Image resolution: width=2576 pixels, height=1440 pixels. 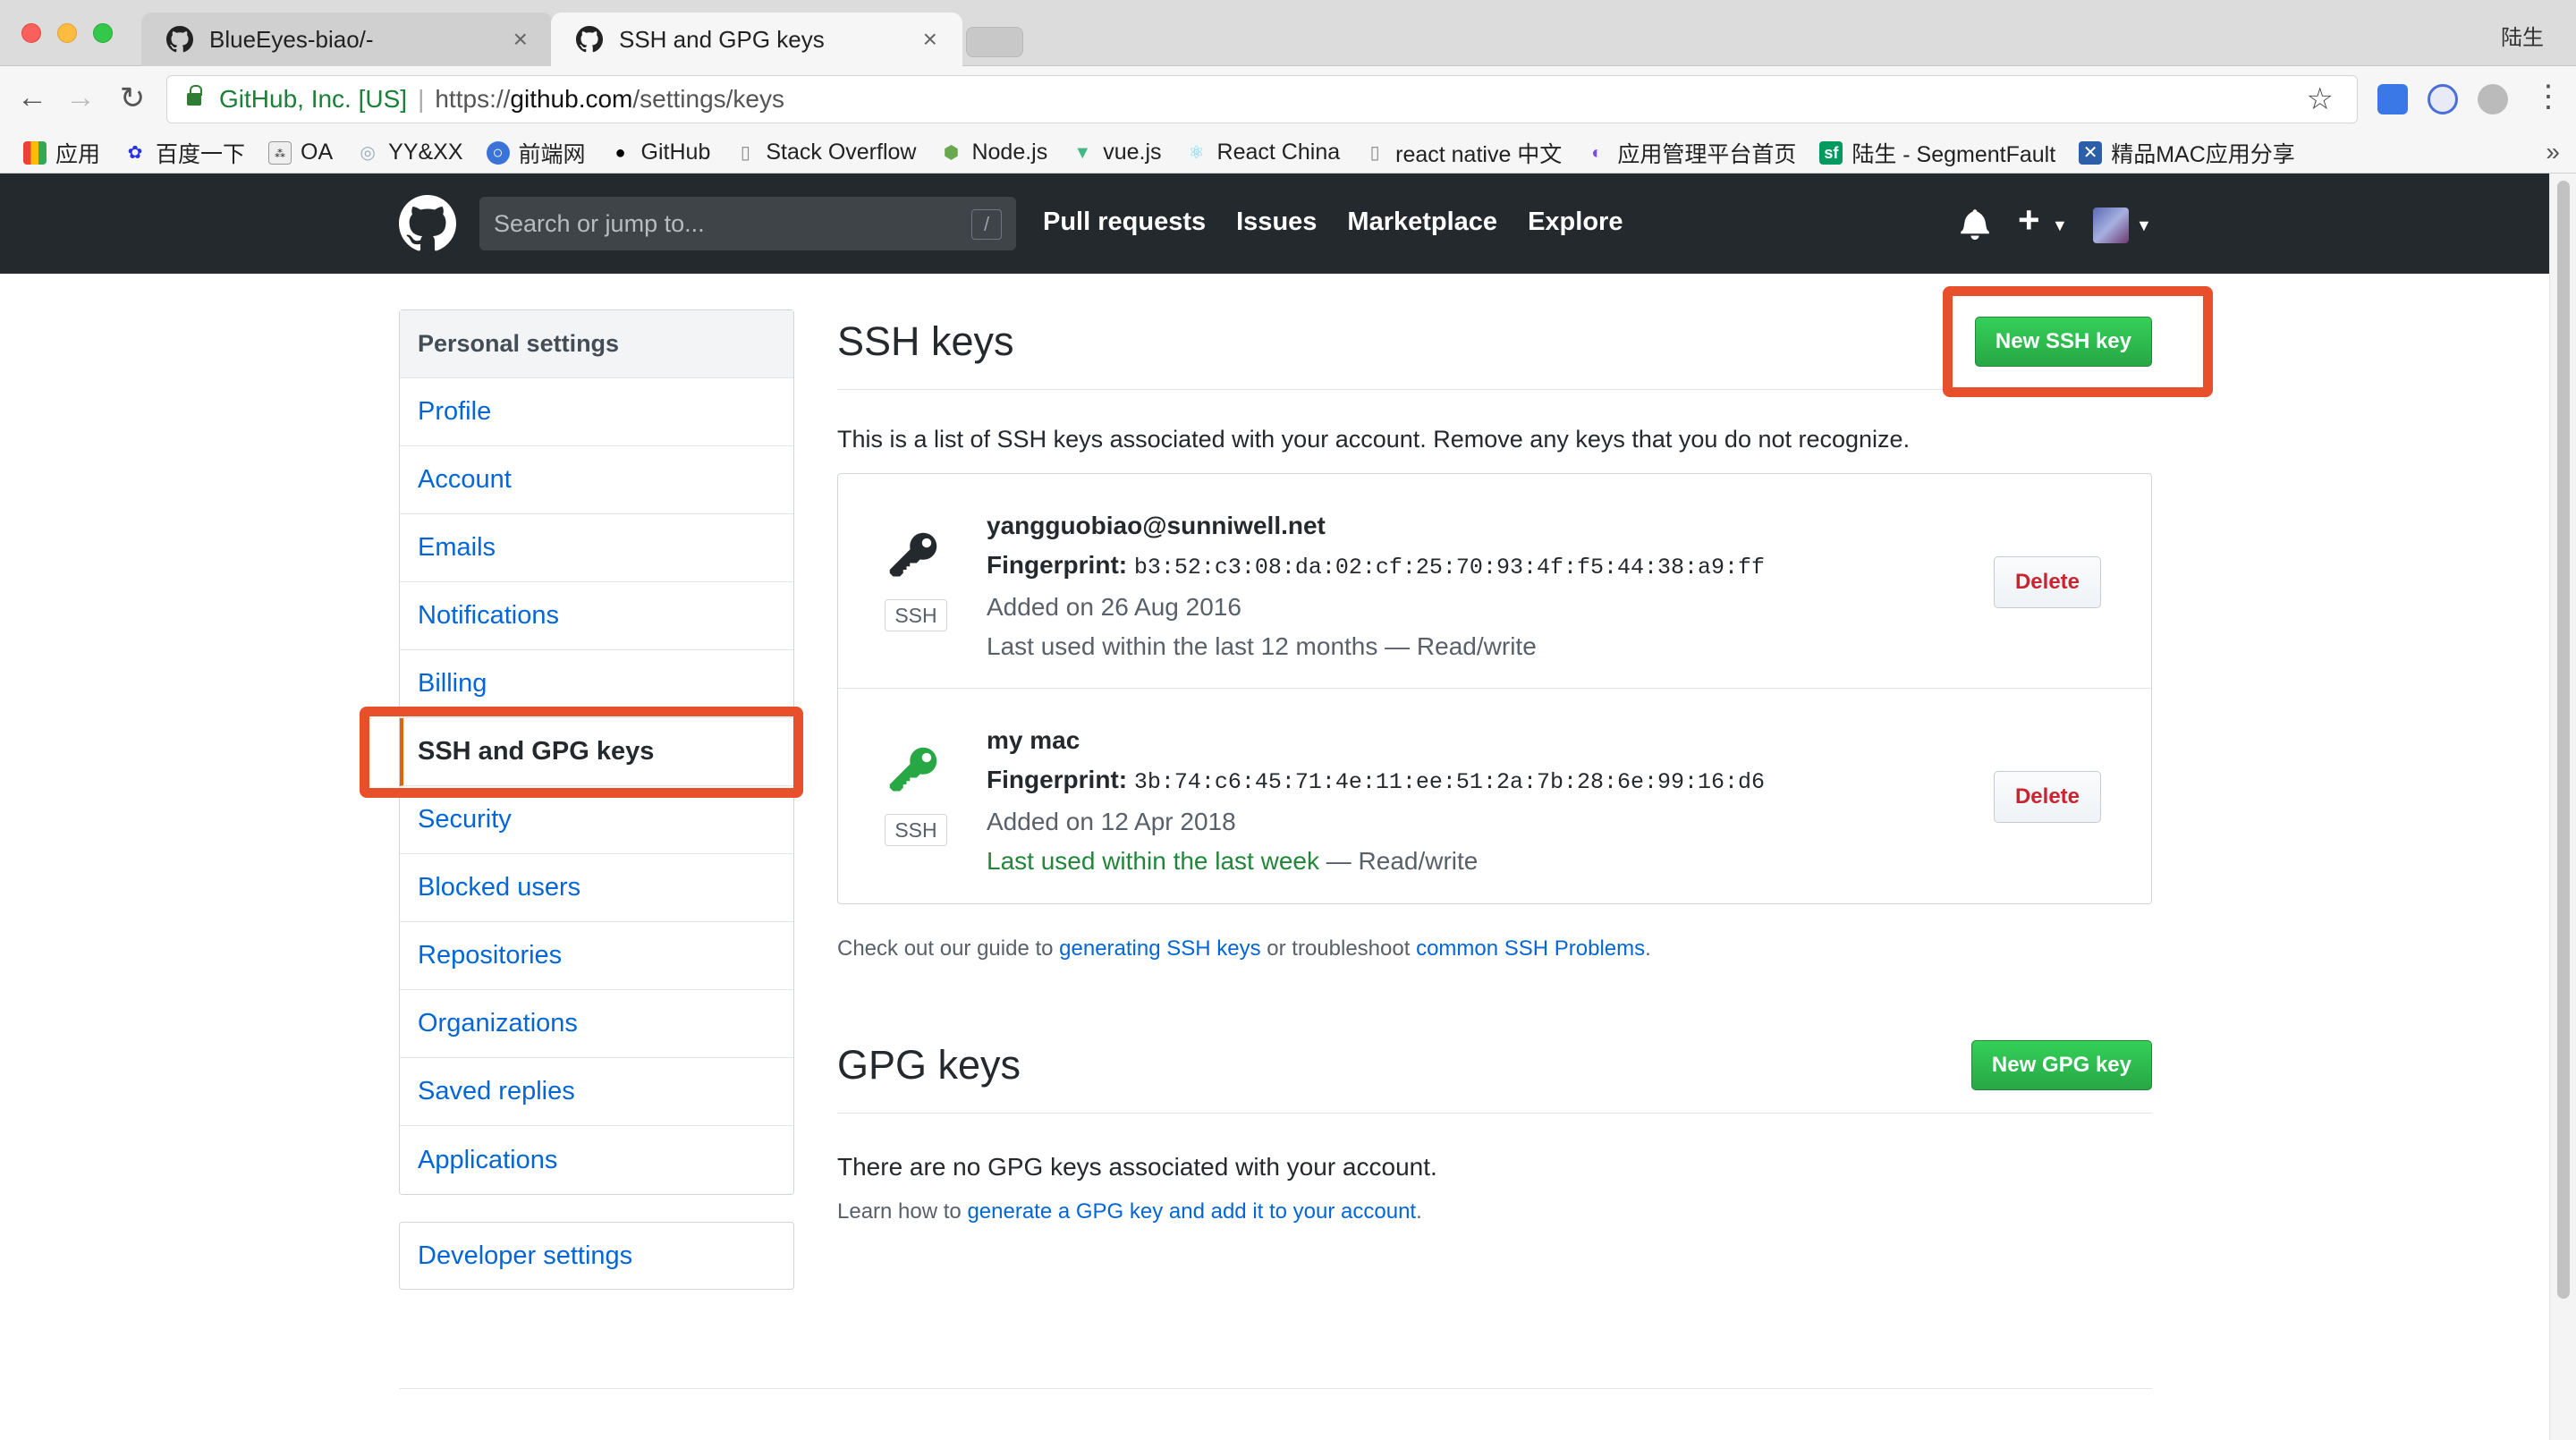 I want to click on bookmark-baidu: ✿ 百度一下, so click(x=184, y=153).